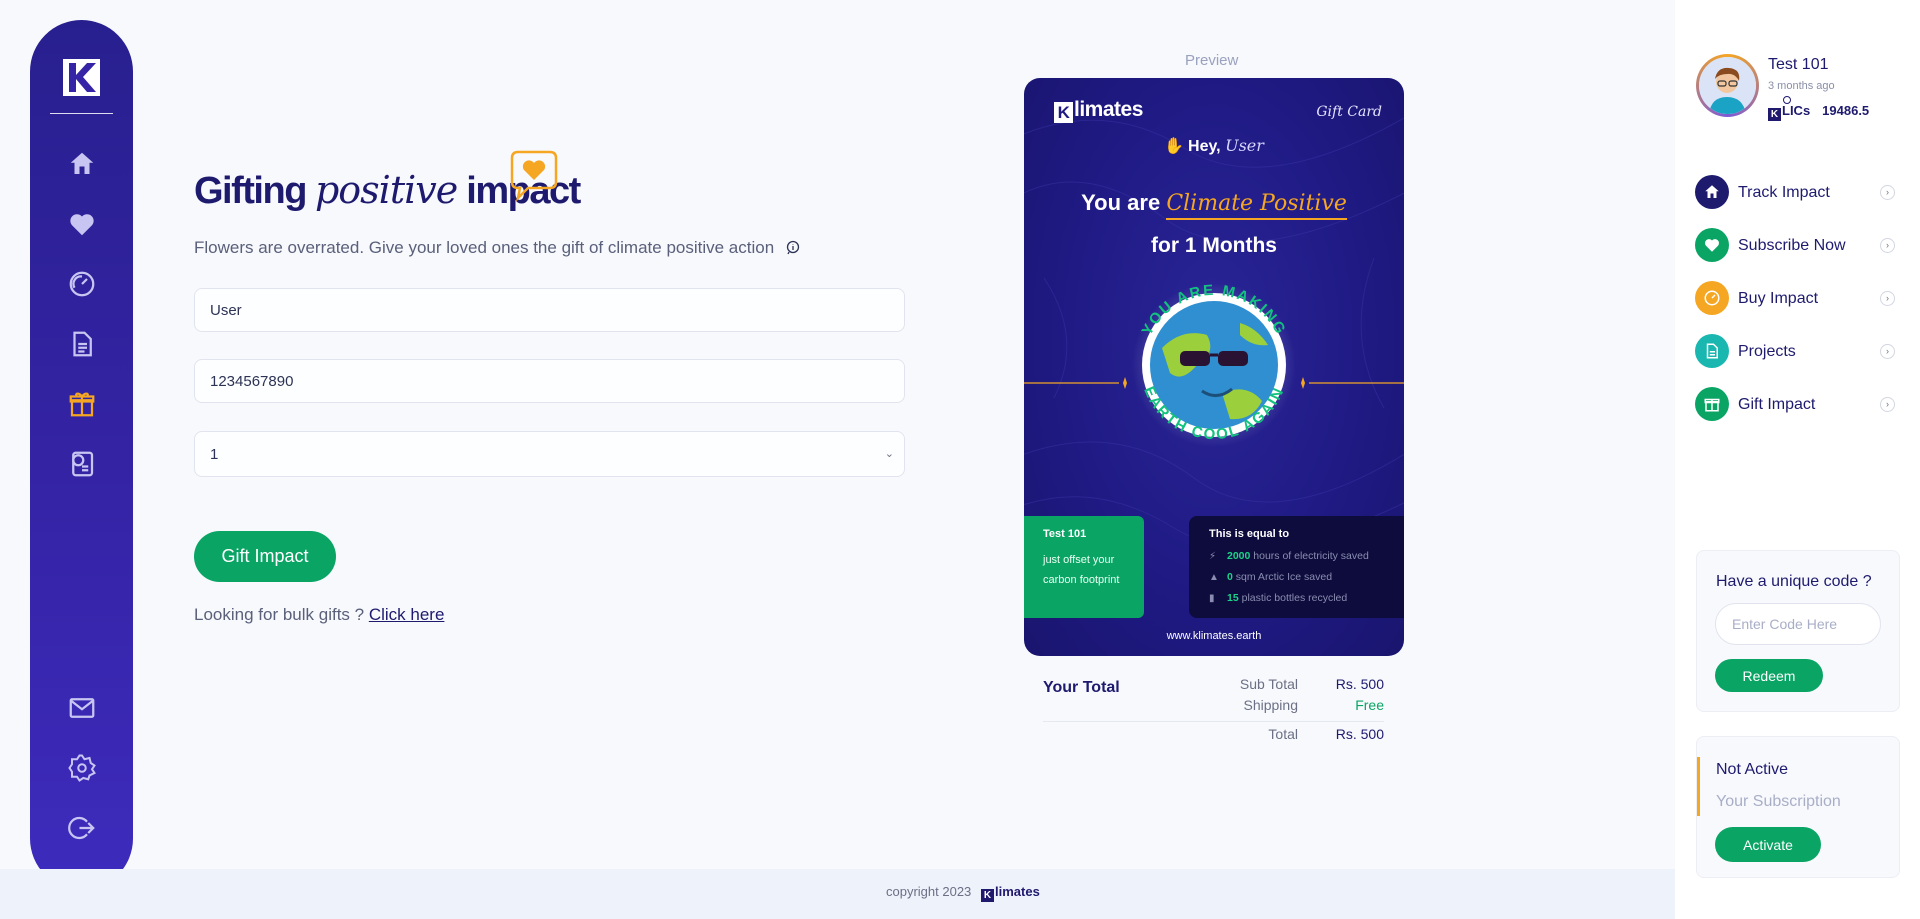 The height and width of the screenshot is (919, 1920). Describe the element at coordinates (82, 828) in the screenshot. I see `logout-icon` at that location.